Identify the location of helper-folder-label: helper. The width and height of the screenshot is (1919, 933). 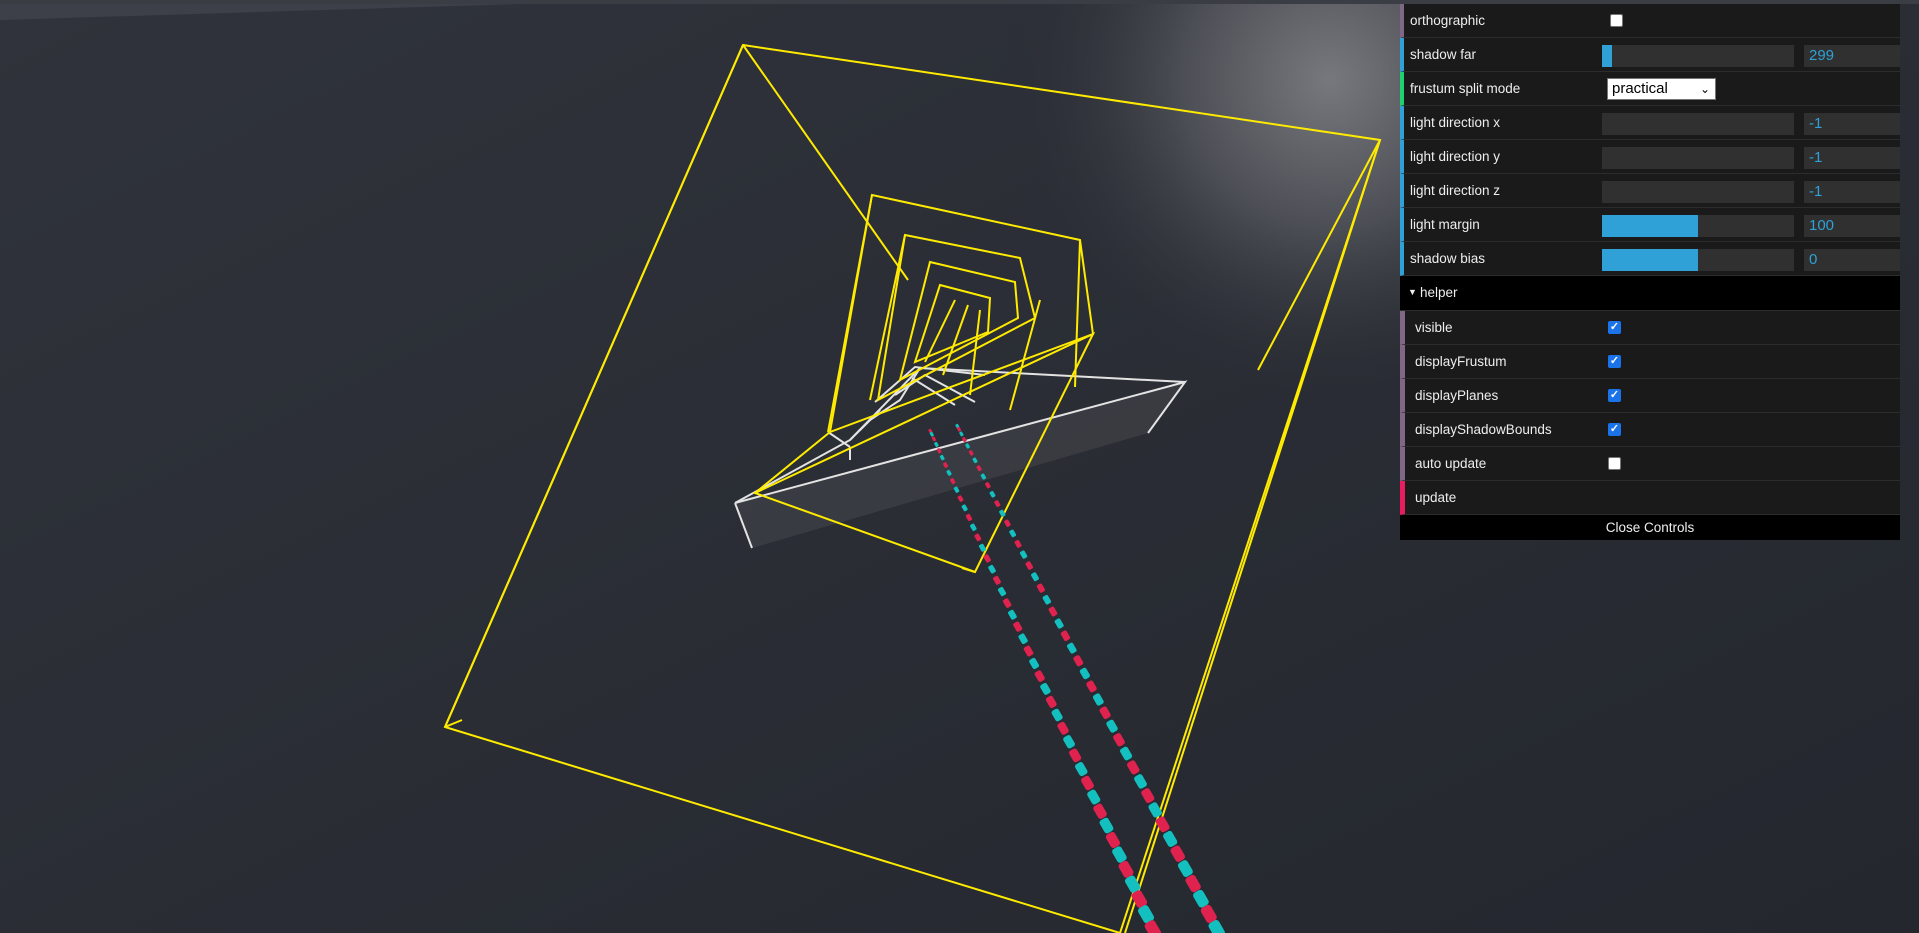
(1439, 292).